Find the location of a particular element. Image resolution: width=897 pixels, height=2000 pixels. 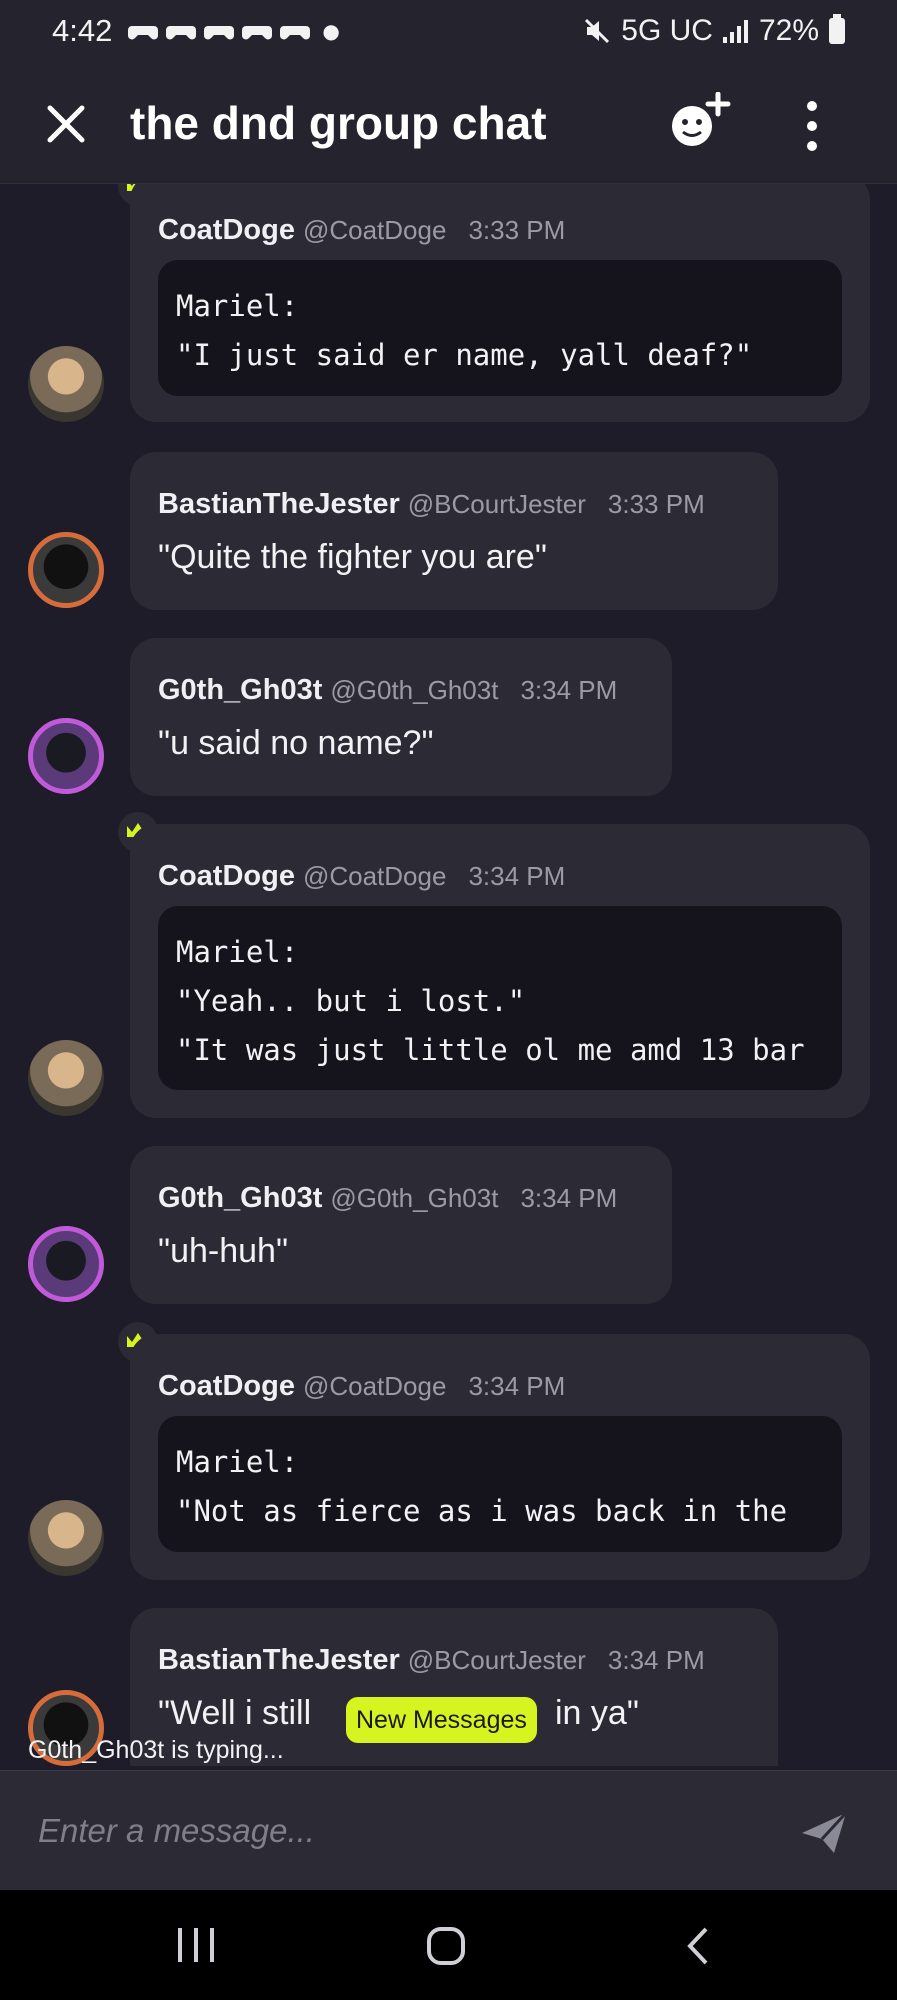

code-block: Mariel: "I just said er name, yall deaf?" is located at coordinates (500, 328).